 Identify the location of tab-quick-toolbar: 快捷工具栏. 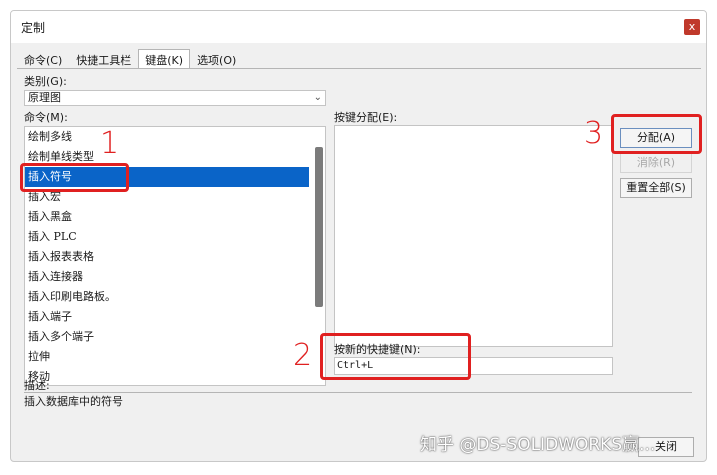
(103, 59).